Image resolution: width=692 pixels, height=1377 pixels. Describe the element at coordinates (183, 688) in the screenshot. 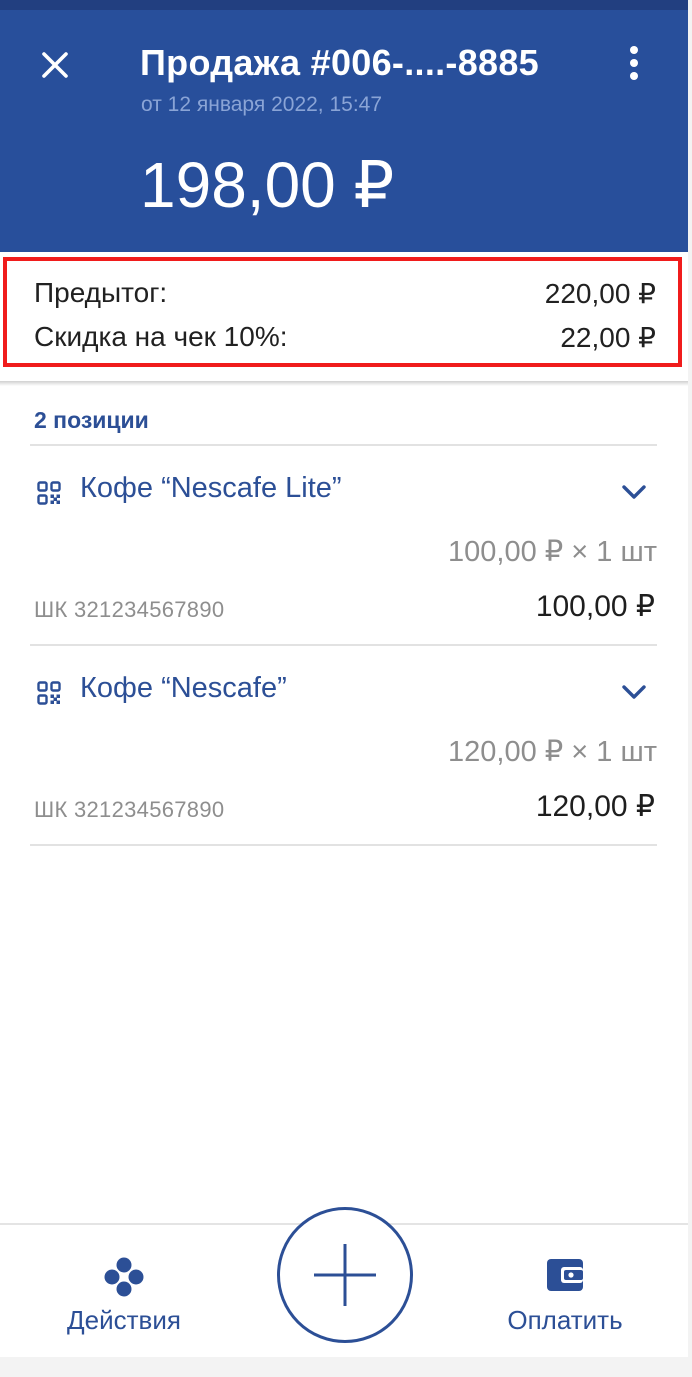

I see `item-name: Кофе “Nescafe”` at that location.